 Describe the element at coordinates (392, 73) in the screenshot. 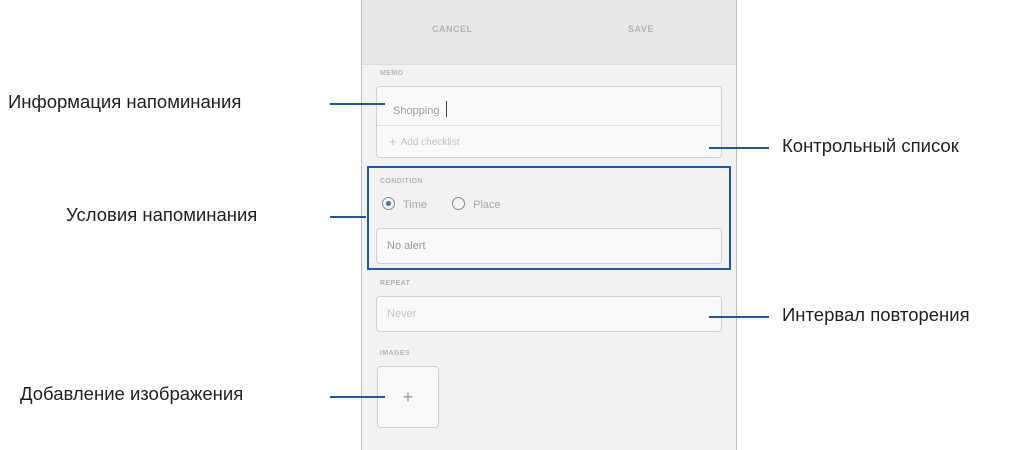

I see `memo-section-label: MEMO` at that location.